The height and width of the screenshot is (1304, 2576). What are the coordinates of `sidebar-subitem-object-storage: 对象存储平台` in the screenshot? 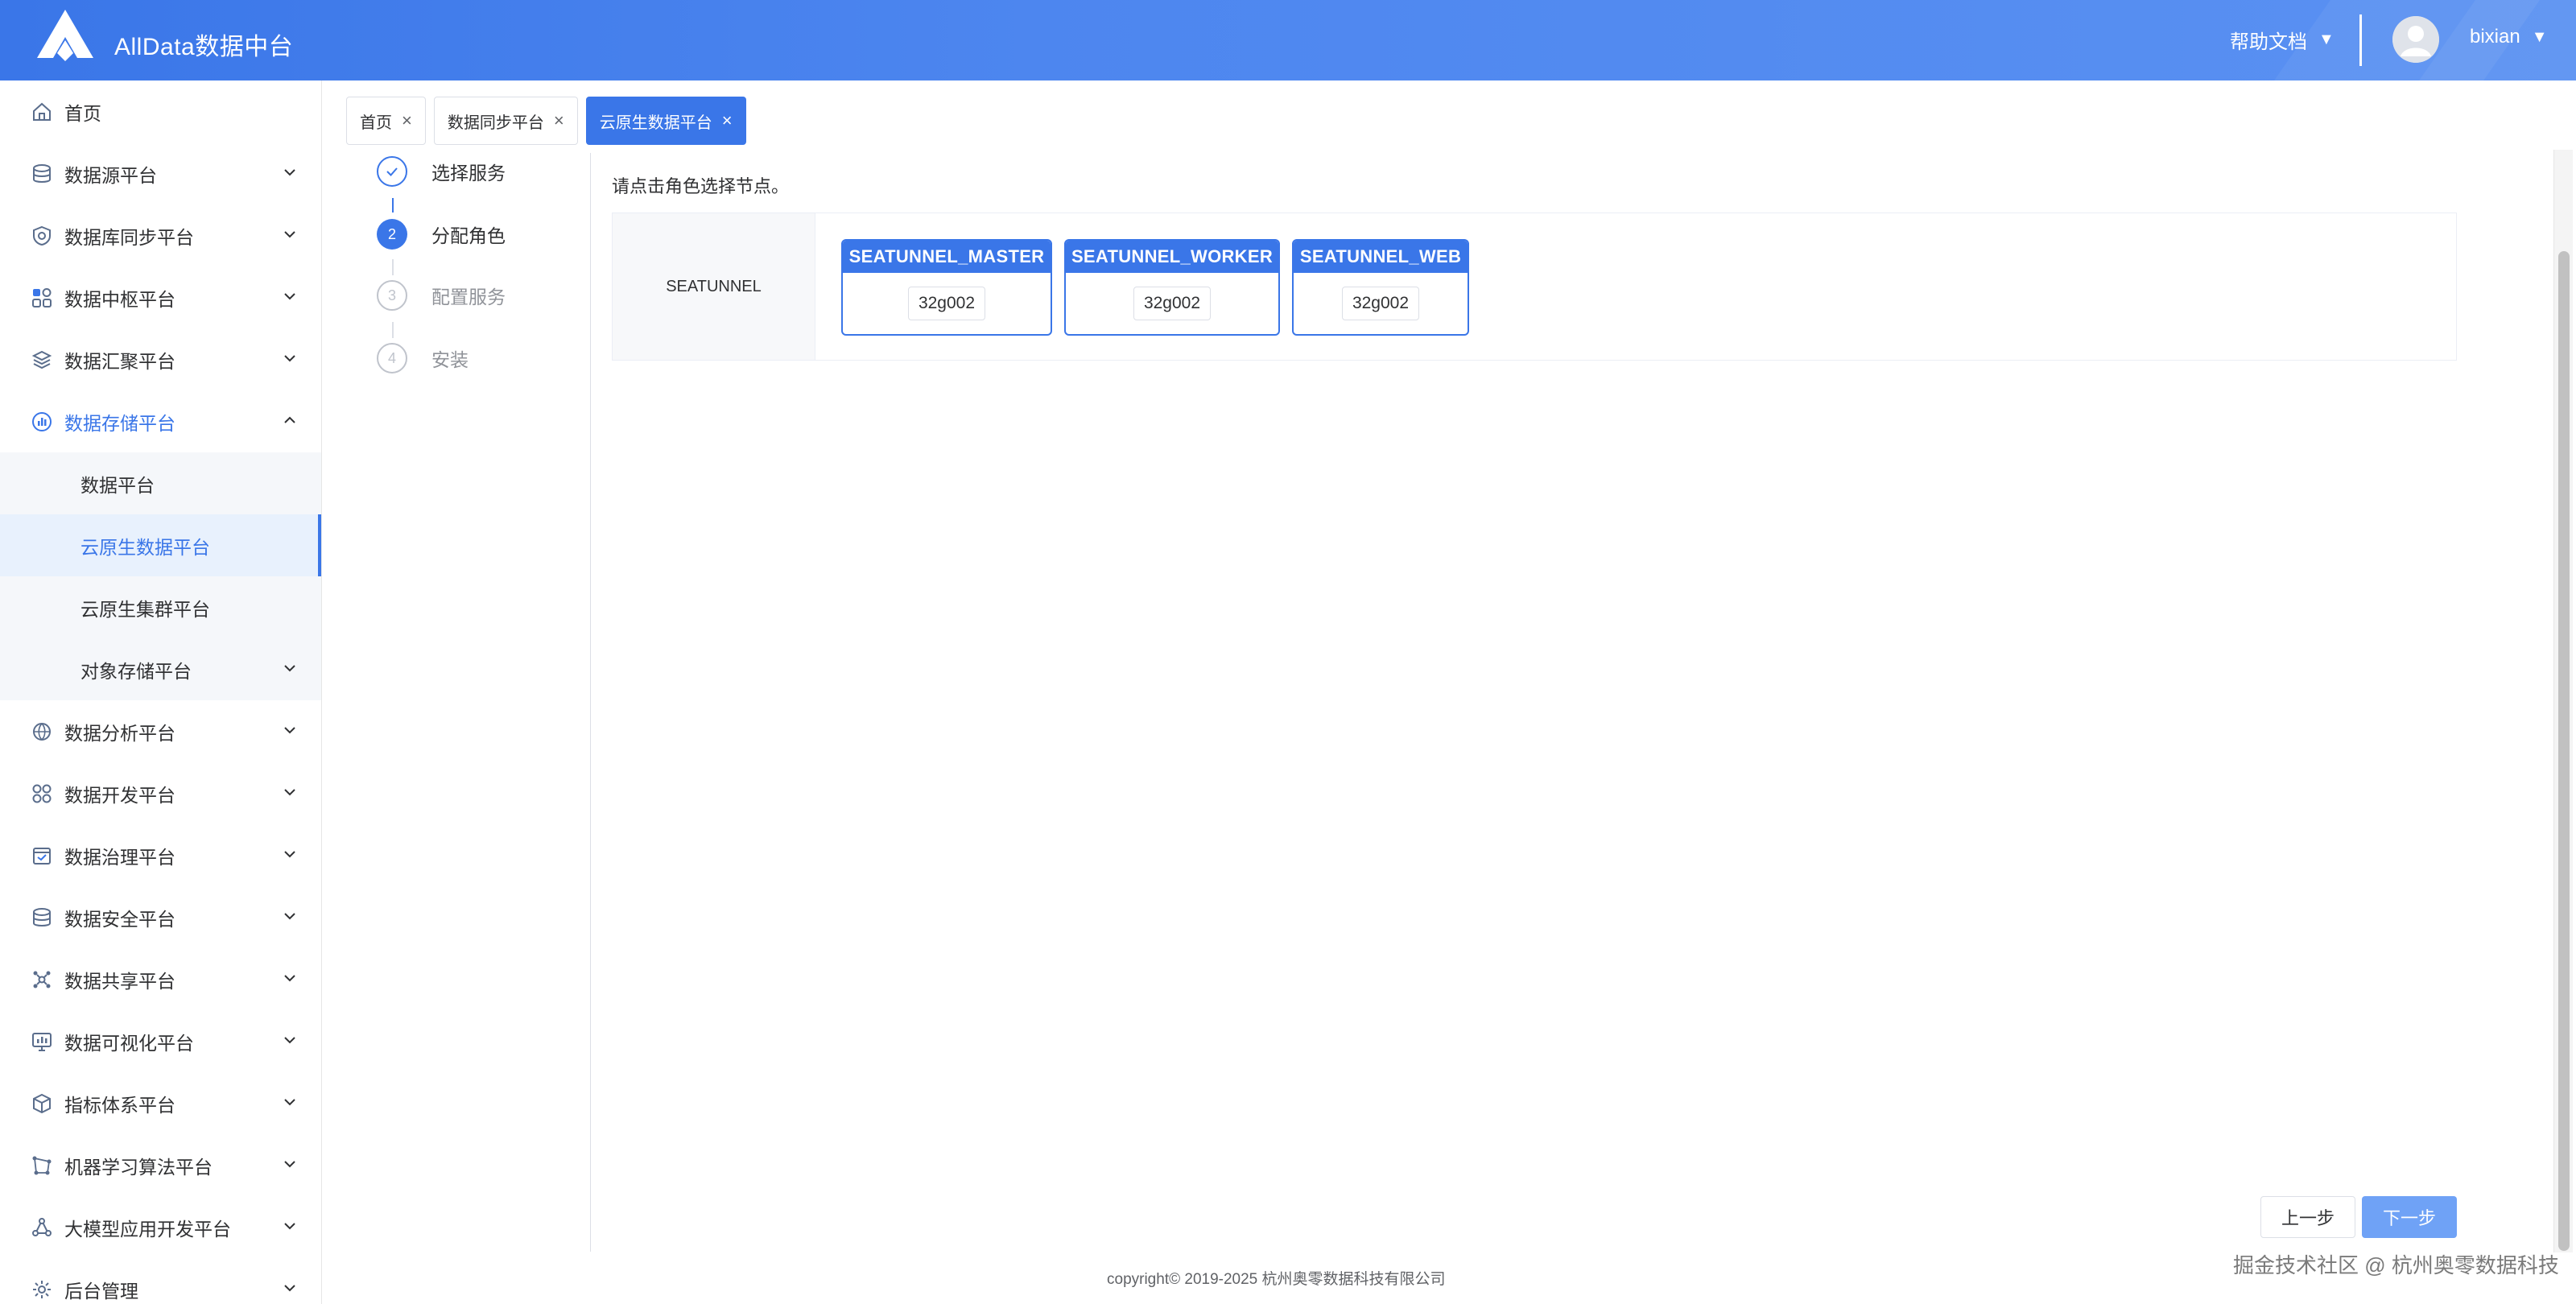 It's located at (160, 669).